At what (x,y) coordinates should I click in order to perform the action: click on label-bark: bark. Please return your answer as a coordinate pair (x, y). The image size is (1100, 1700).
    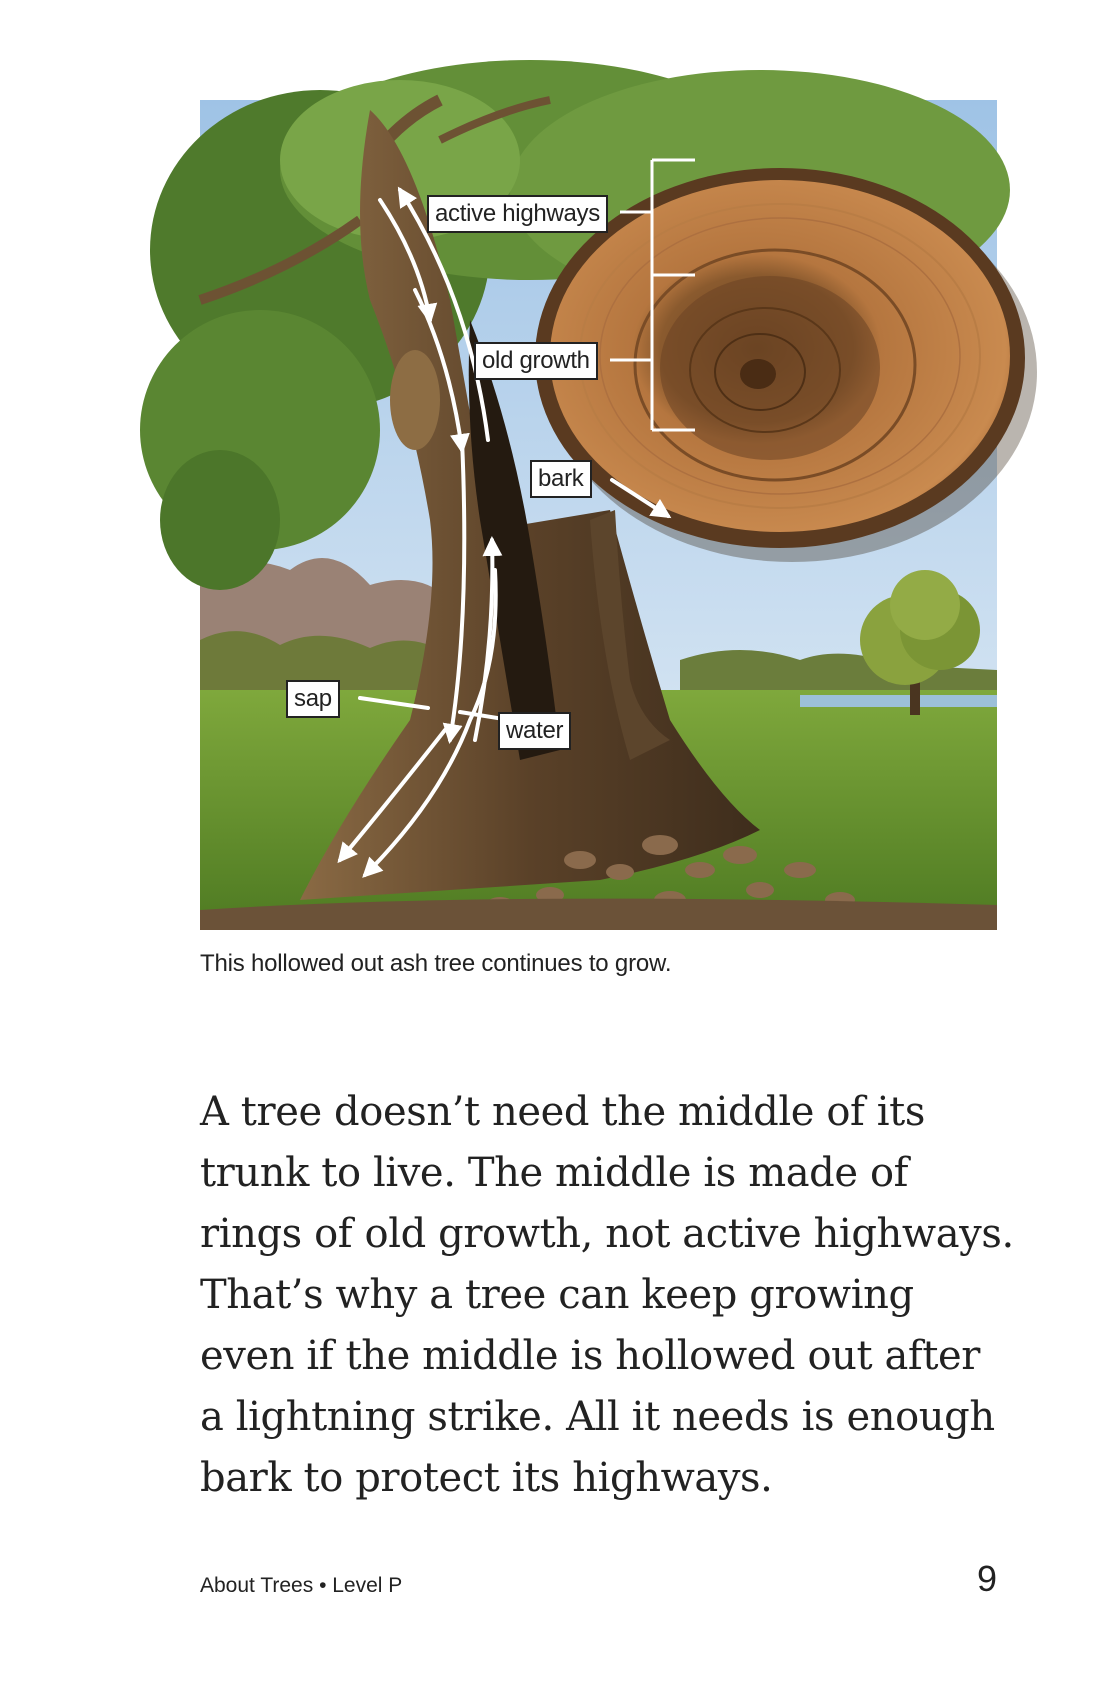
    Looking at the image, I should click on (561, 479).